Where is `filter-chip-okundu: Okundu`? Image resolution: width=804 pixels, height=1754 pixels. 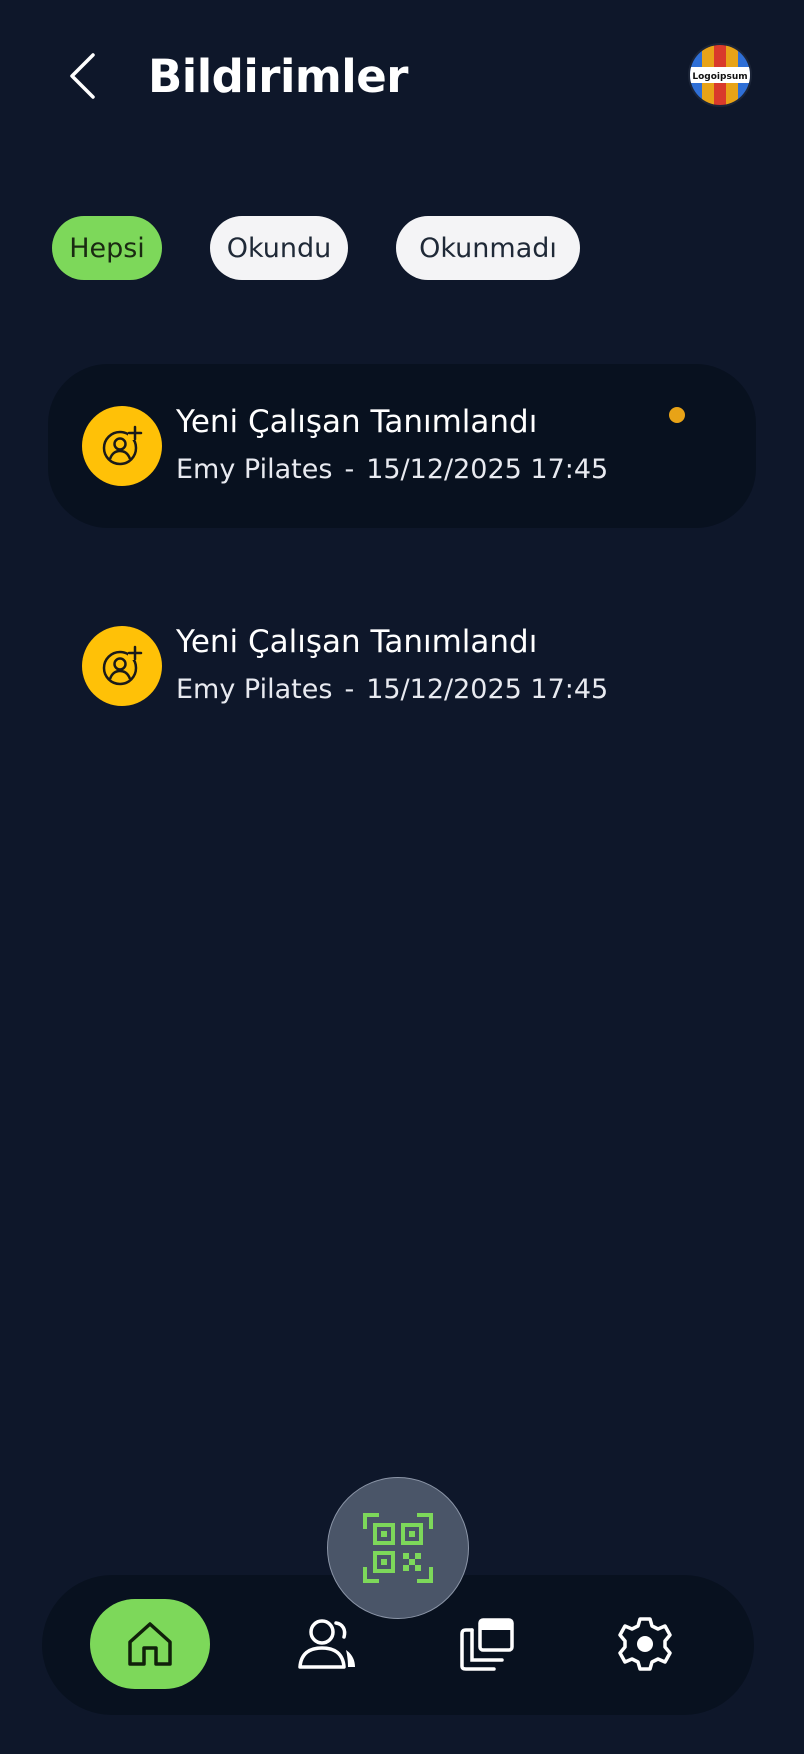 filter-chip-okundu: Okundu is located at coordinates (279, 248).